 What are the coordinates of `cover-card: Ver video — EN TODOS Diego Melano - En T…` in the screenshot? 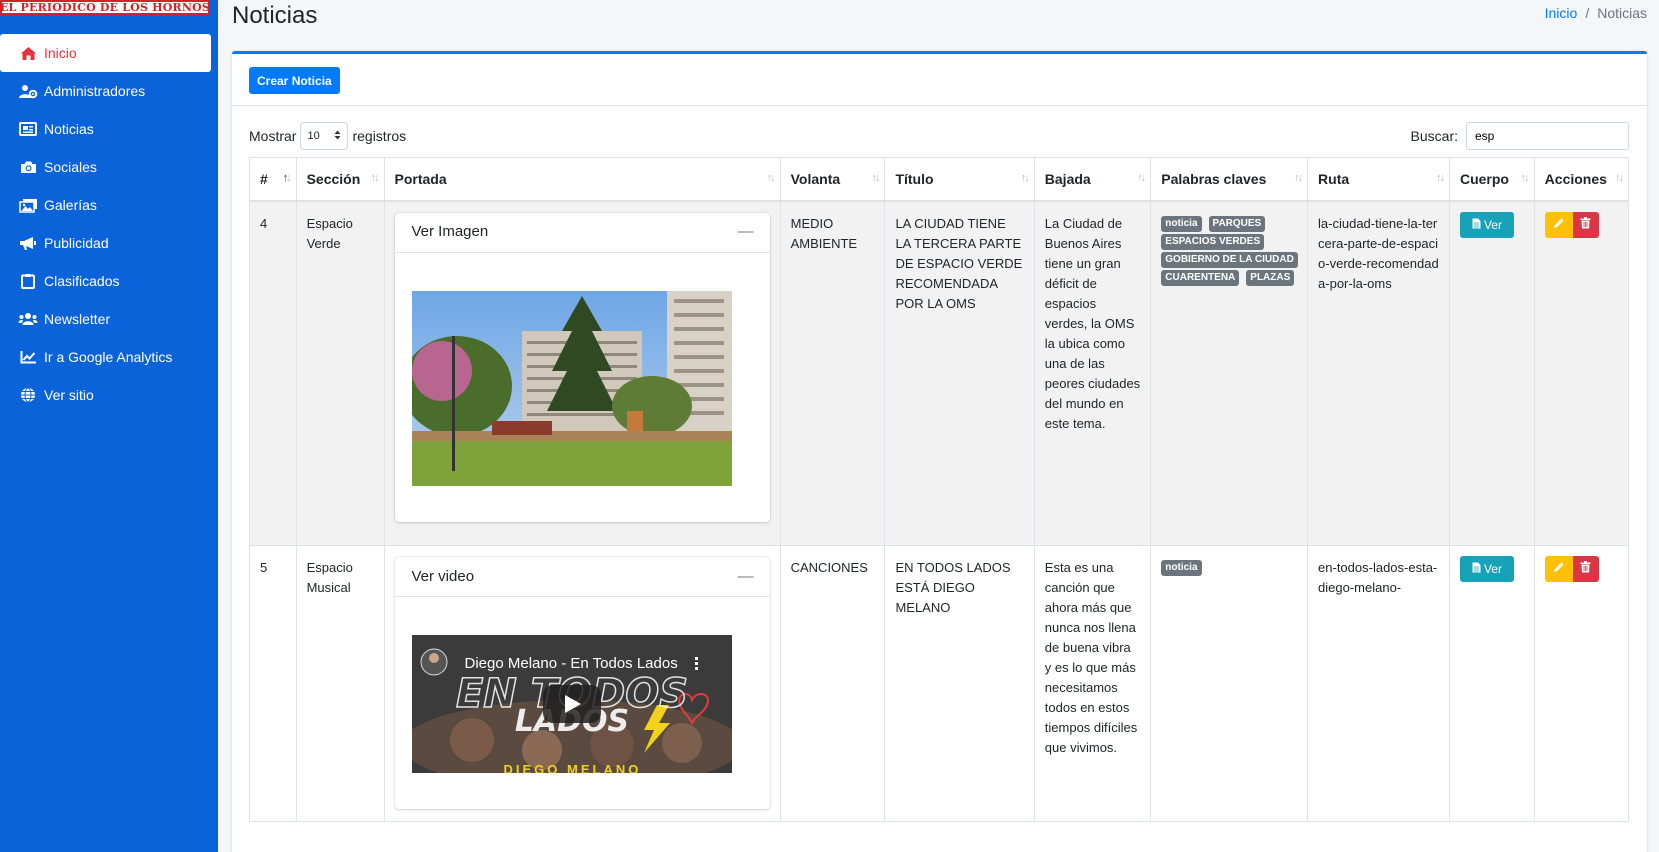 It's located at (582, 683).